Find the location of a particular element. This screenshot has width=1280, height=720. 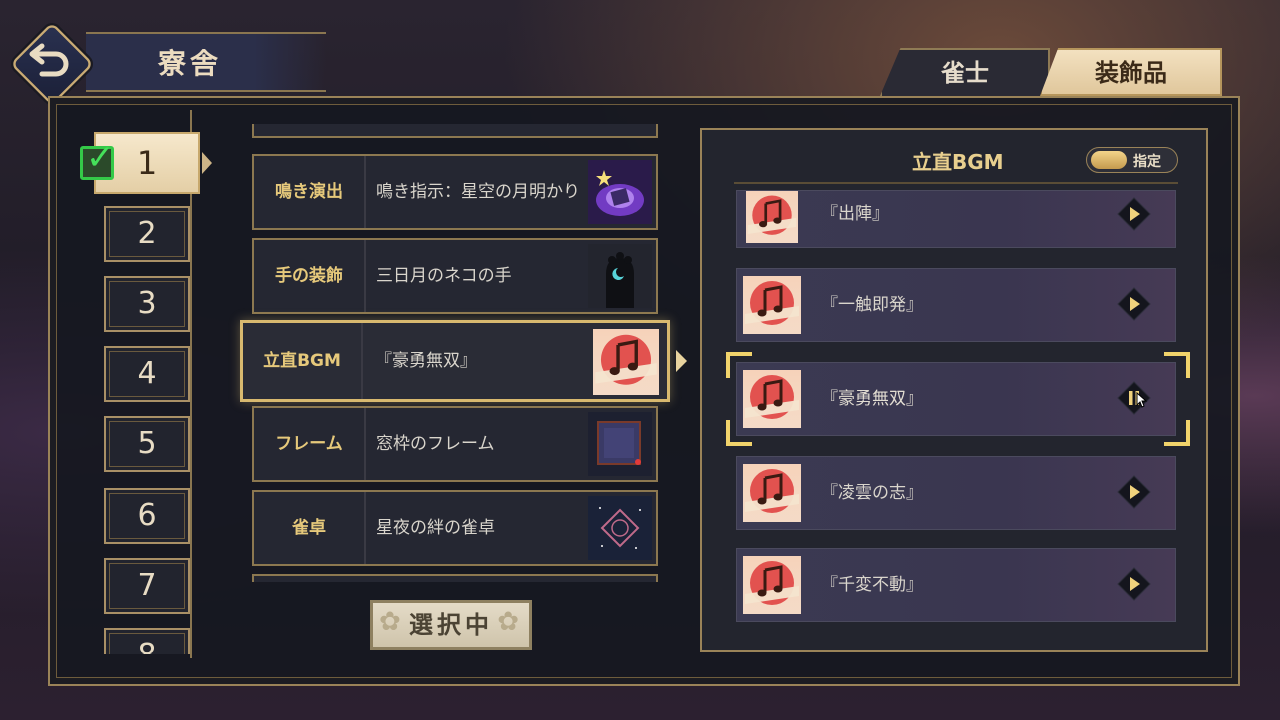

slot-6: 6 is located at coordinates (147, 516).